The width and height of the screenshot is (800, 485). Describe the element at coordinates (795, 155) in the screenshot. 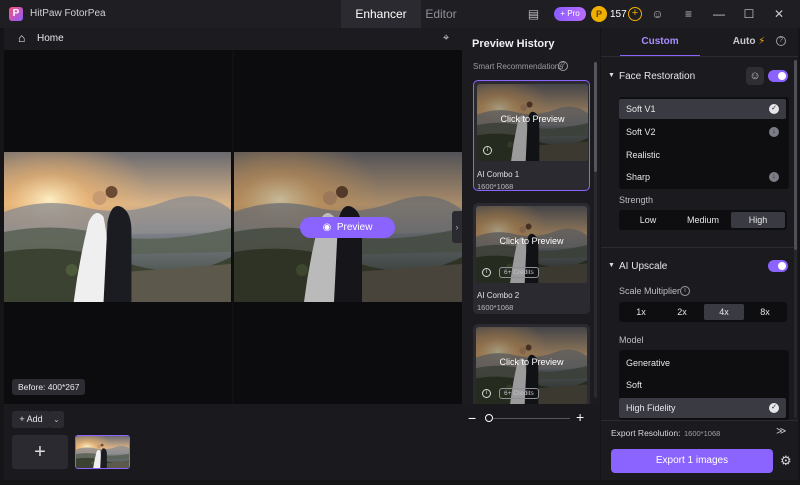

I see `settings-scrollbar-thumb` at that location.